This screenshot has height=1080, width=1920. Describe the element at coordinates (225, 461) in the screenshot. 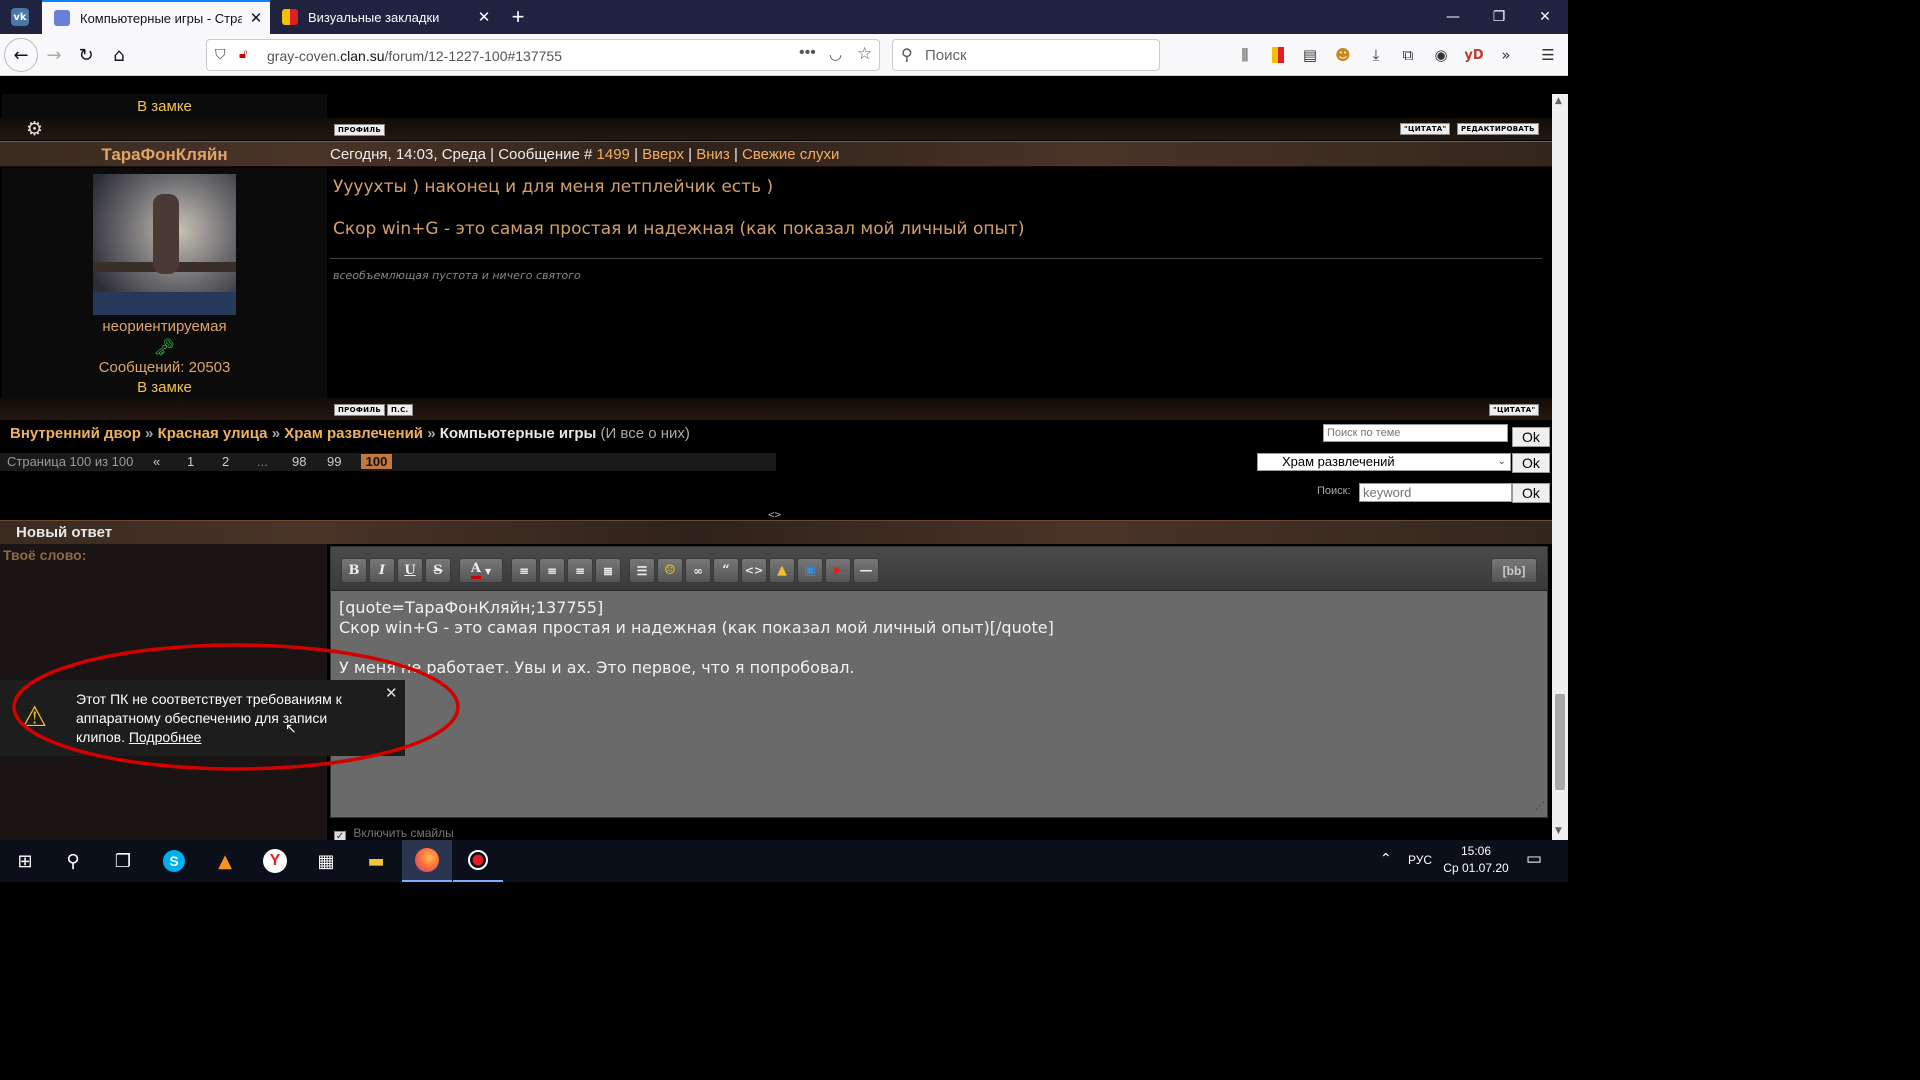

I see `page-link: 2` at that location.